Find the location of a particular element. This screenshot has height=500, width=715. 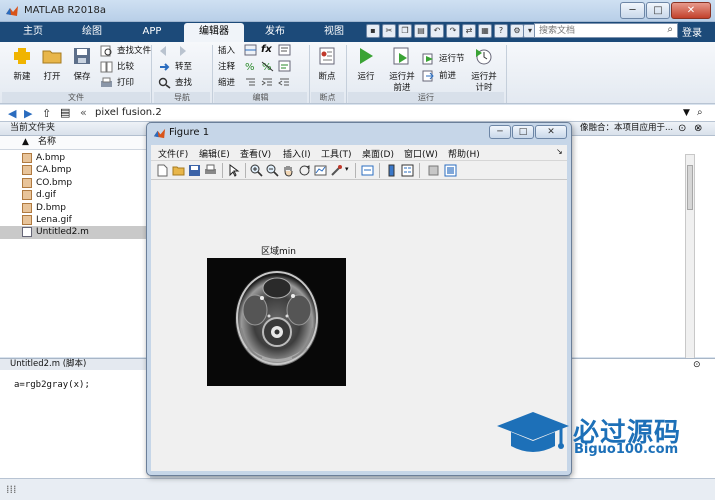

compare-button: 比较 is located at coordinates (117, 67).